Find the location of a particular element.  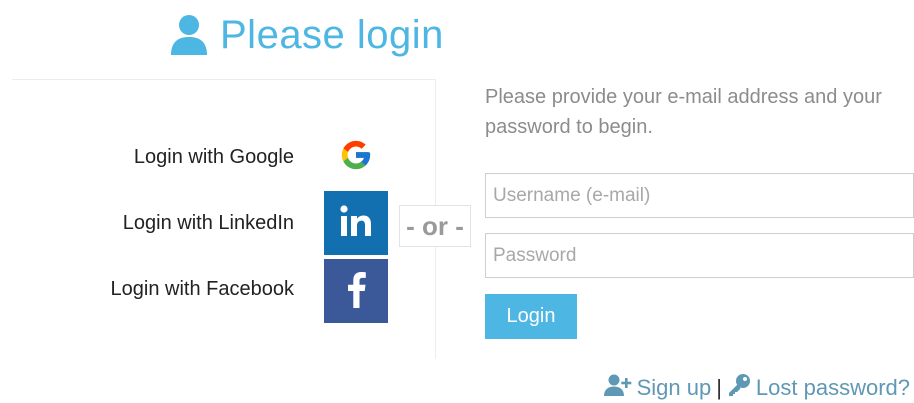

login-linkedin-button is located at coordinates (356, 223).